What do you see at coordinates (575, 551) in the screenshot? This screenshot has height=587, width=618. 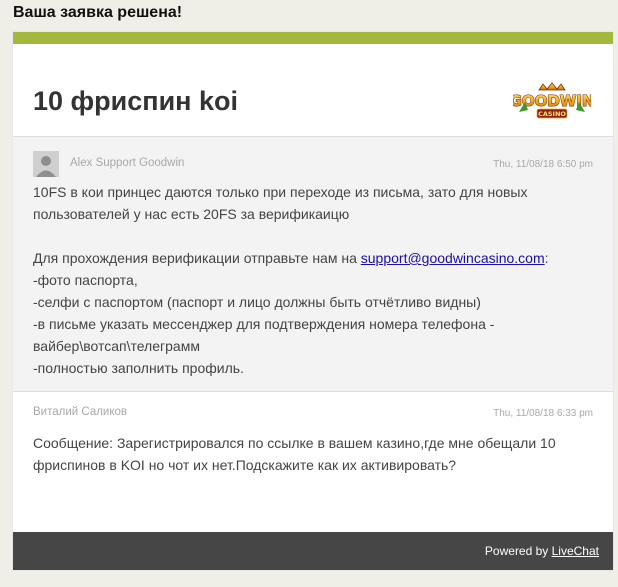 I see `livechat-link: LiveChat` at bounding box center [575, 551].